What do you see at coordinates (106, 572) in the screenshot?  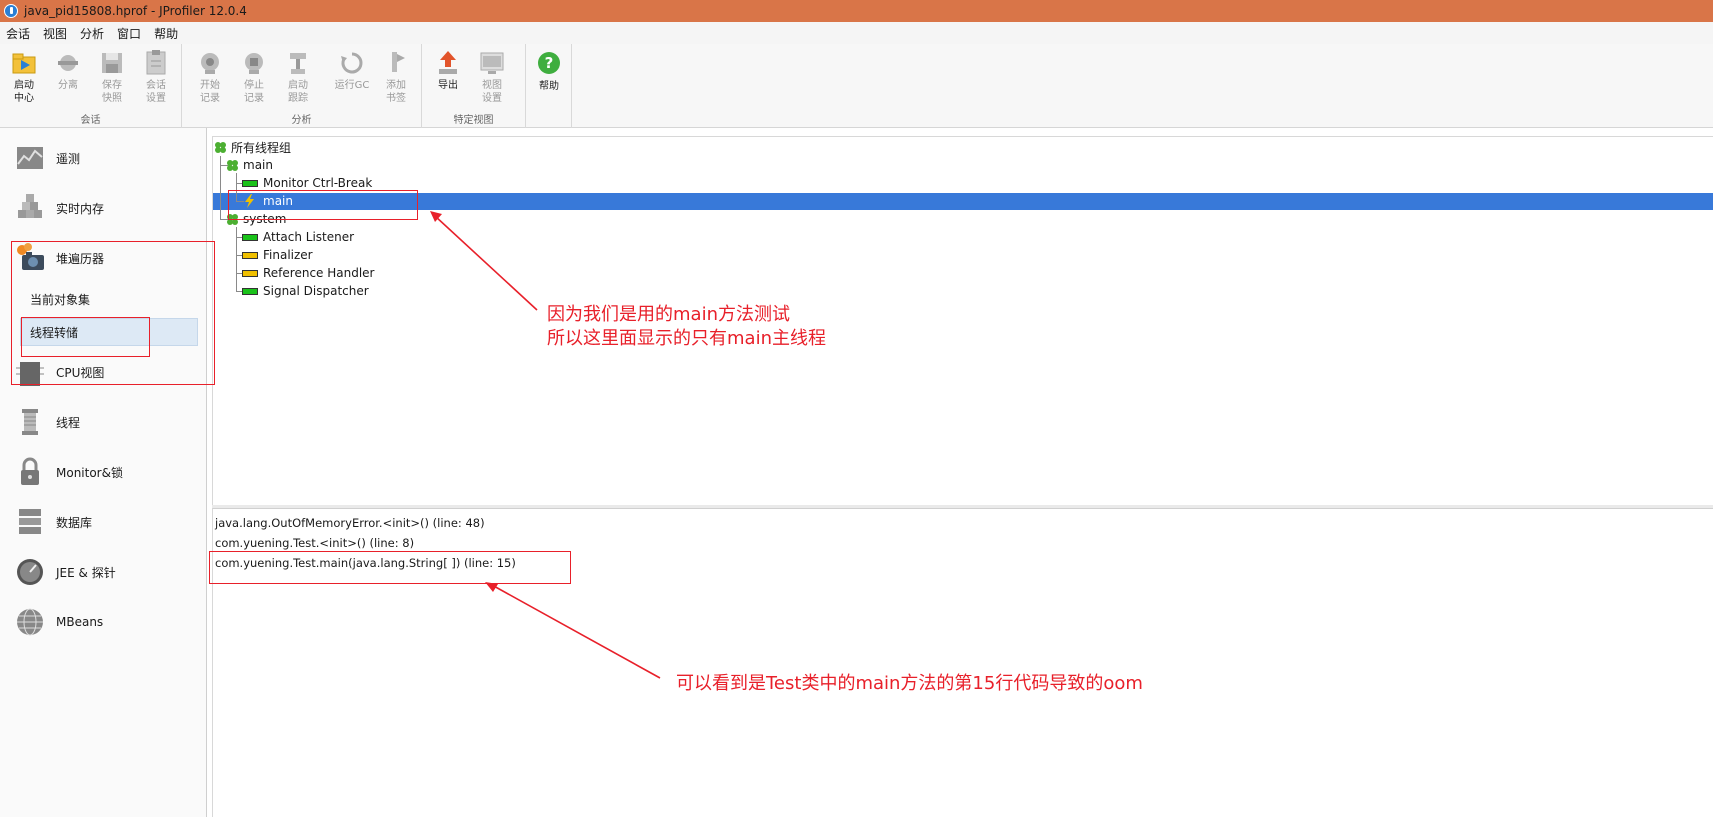 I see `sidebar-item-jee-probes: JEE & 探针` at bounding box center [106, 572].